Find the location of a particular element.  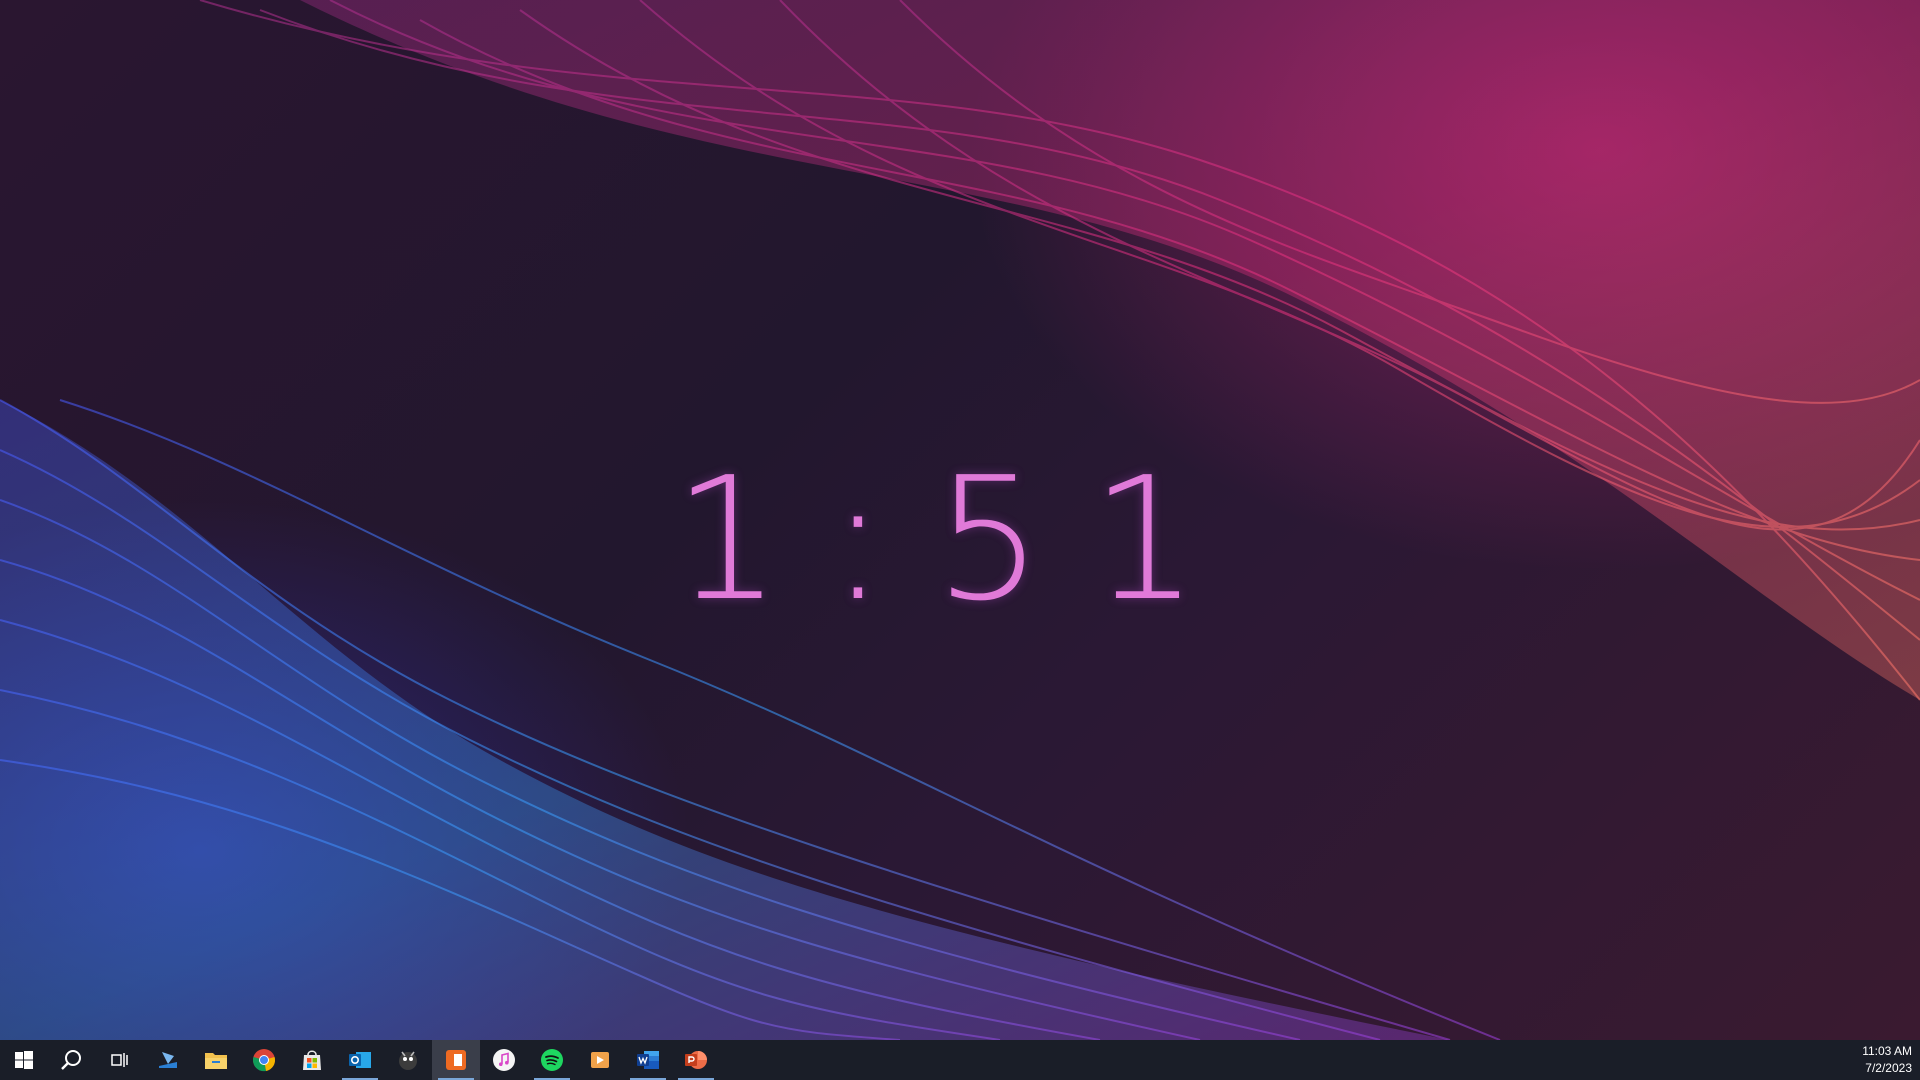

task-view-icon is located at coordinates (119, 1060).